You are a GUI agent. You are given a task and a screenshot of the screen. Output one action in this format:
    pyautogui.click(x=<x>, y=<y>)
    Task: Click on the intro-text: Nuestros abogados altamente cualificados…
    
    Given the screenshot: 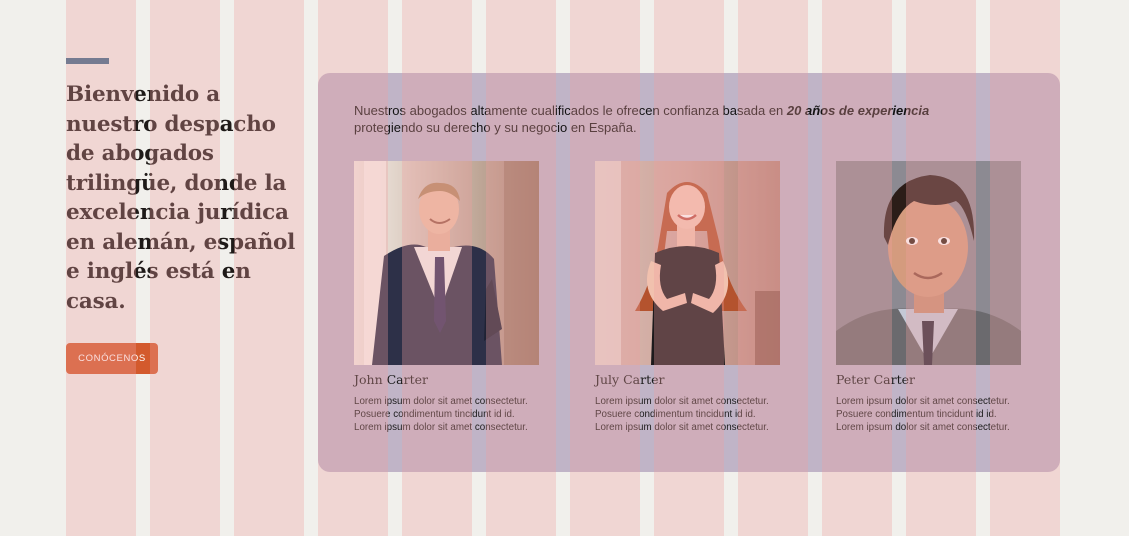 What is the action you would take?
    pyautogui.click(x=570, y=110)
    